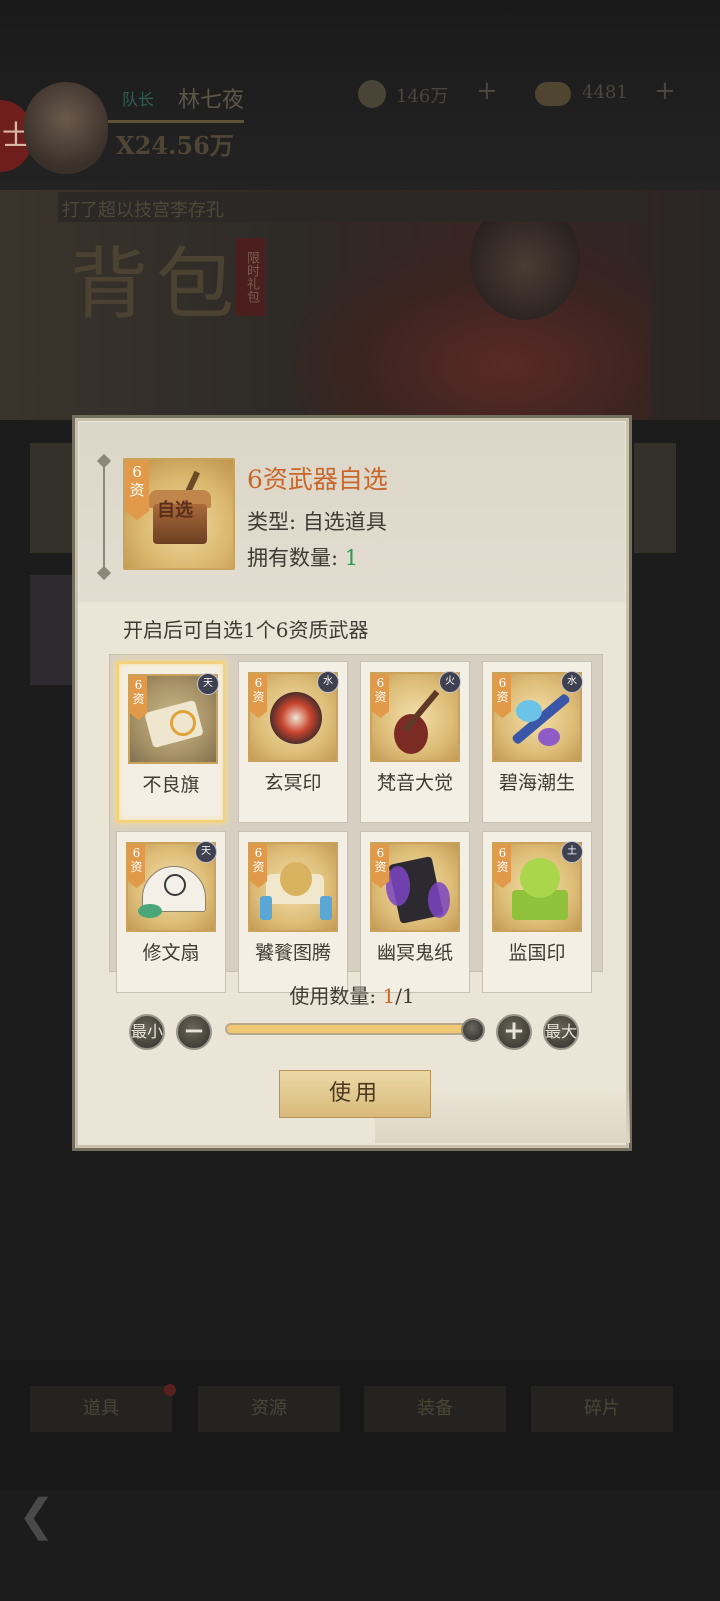 The width and height of the screenshot is (720, 1601). Describe the element at coordinates (104, 517) in the screenshot. I see `scroll-rail` at that location.